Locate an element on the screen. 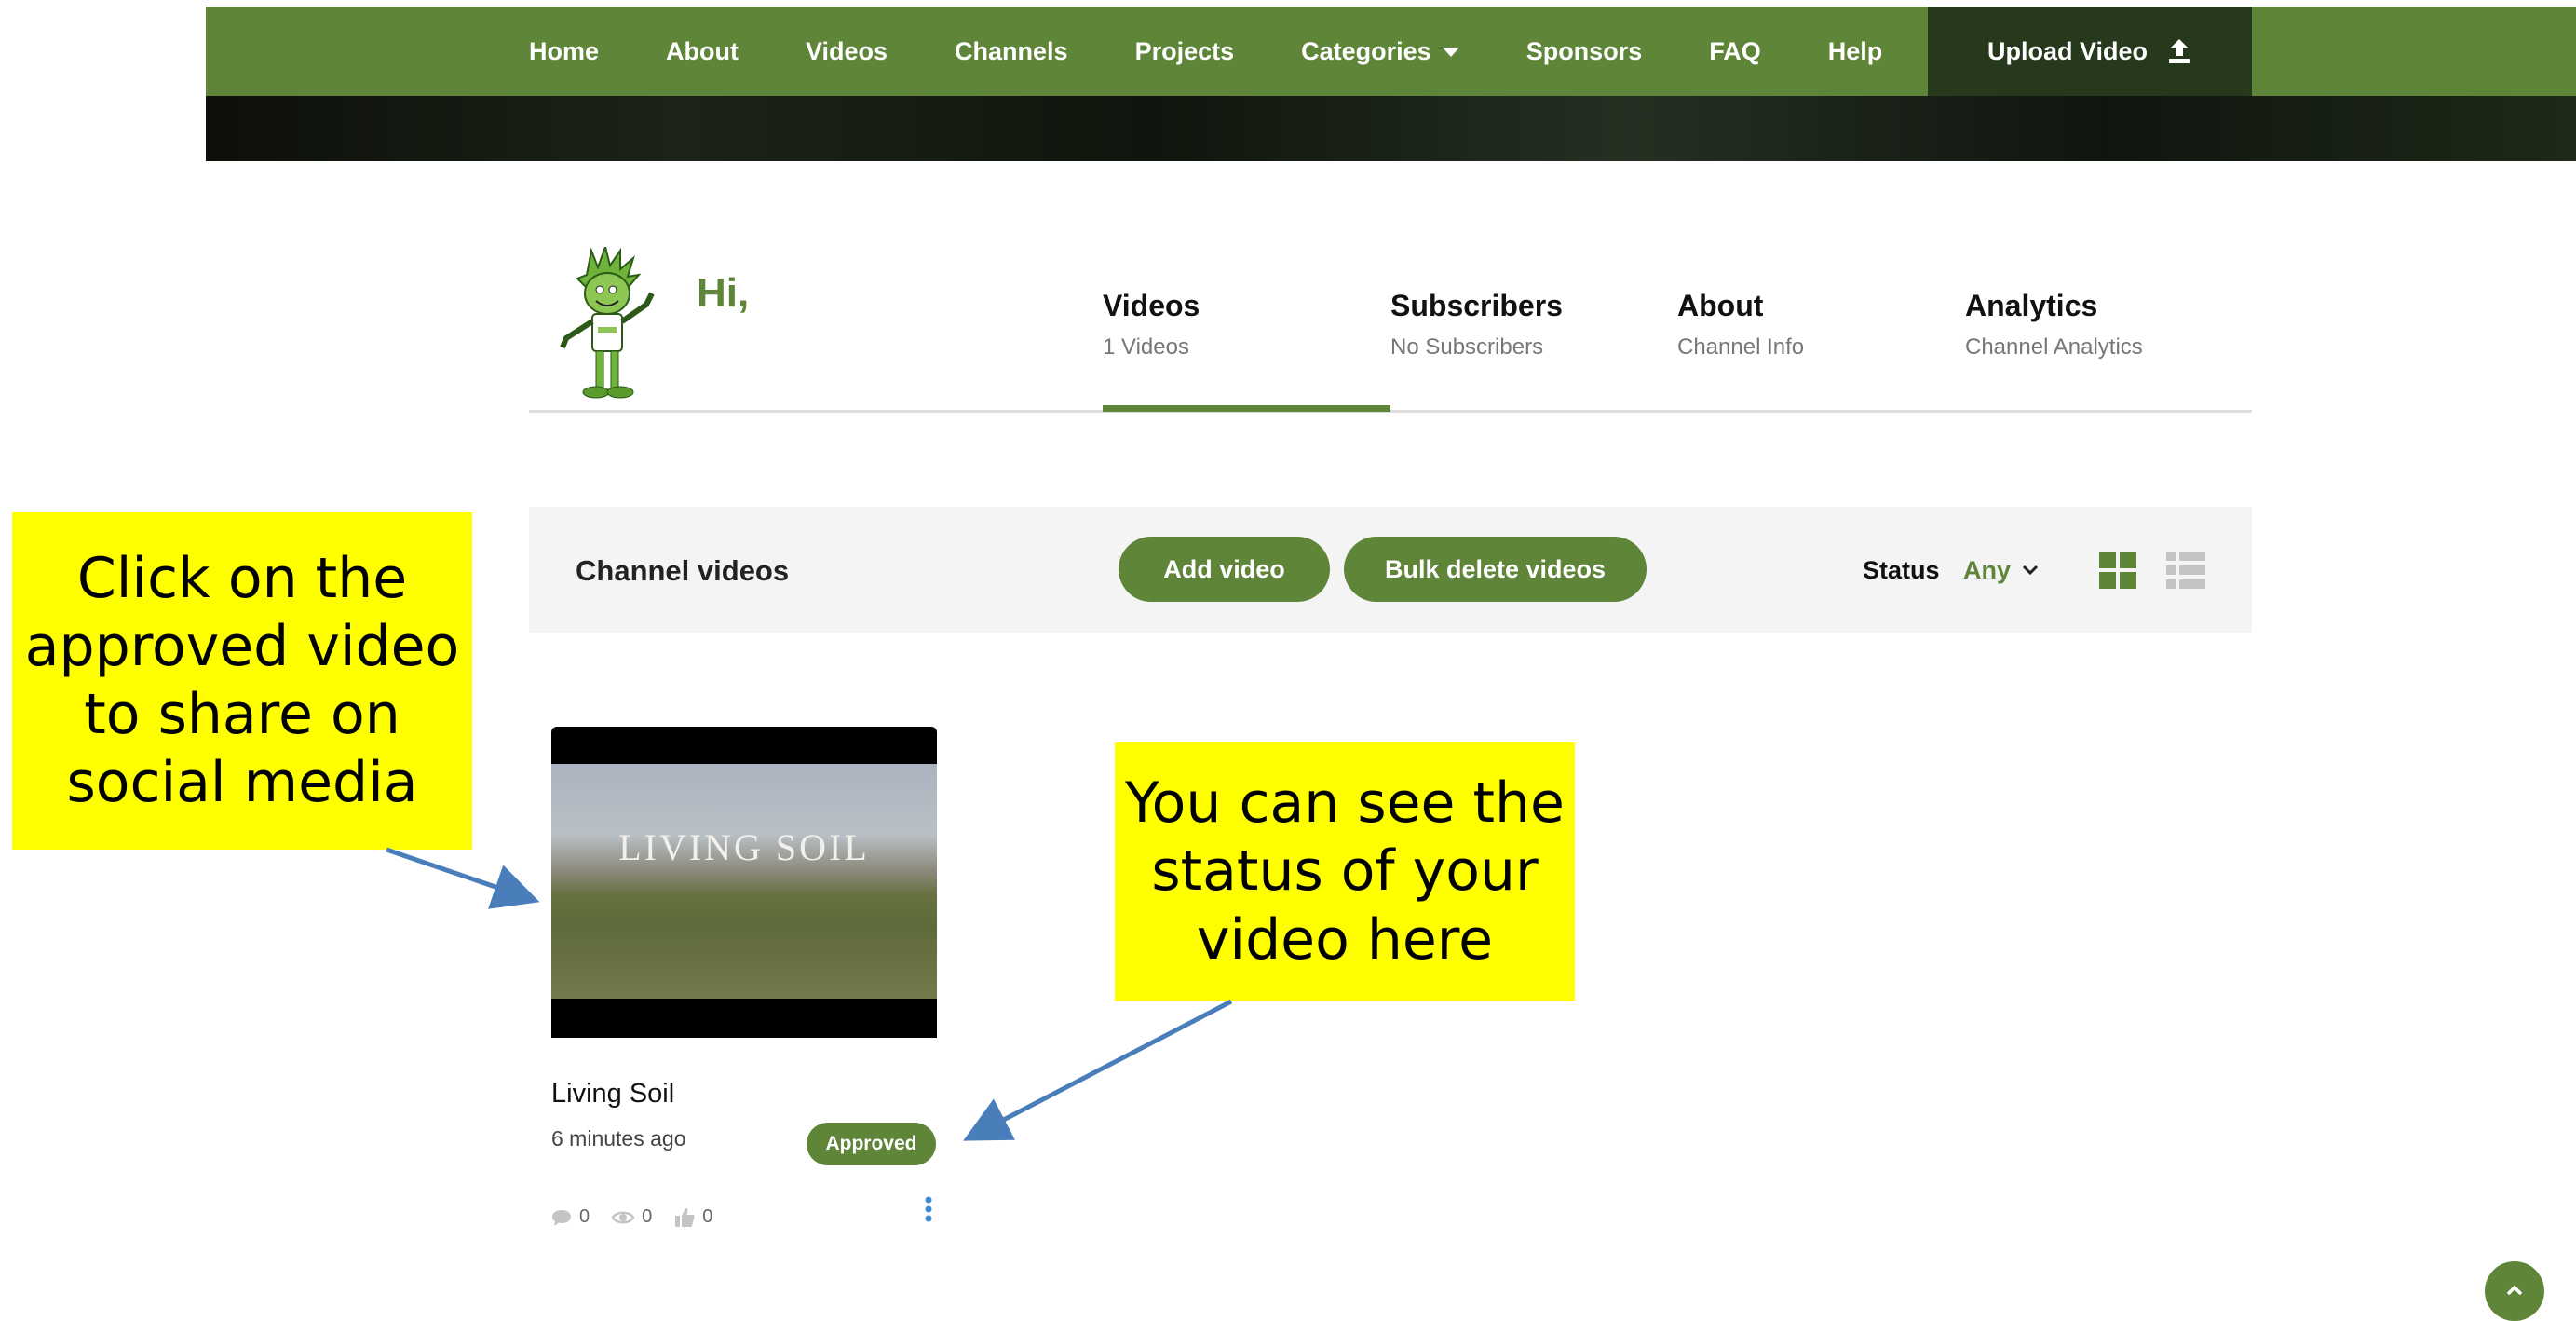 The height and width of the screenshot is (1321, 2576). eye-icon is located at coordinates (623, 1217).